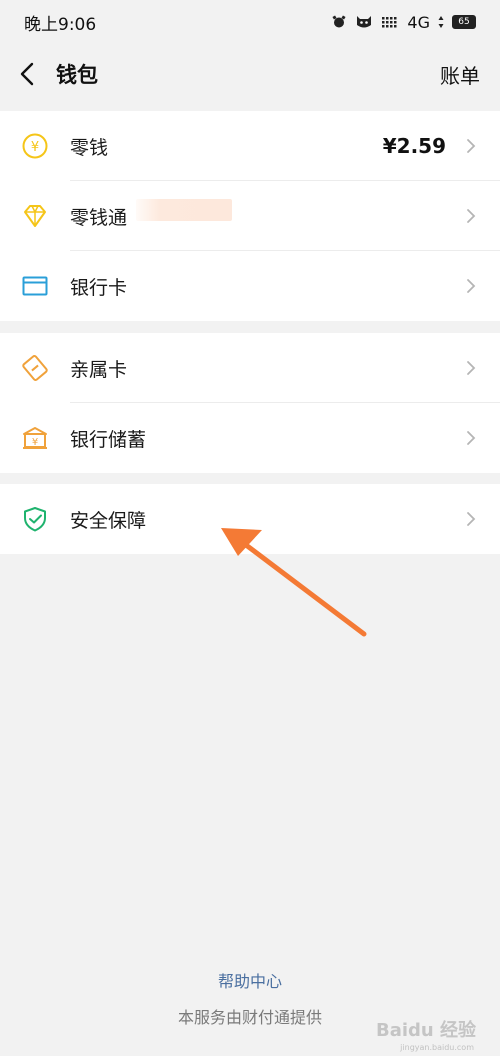  I want to click on yuan-coin-icon: ¥, so click(35, 146).